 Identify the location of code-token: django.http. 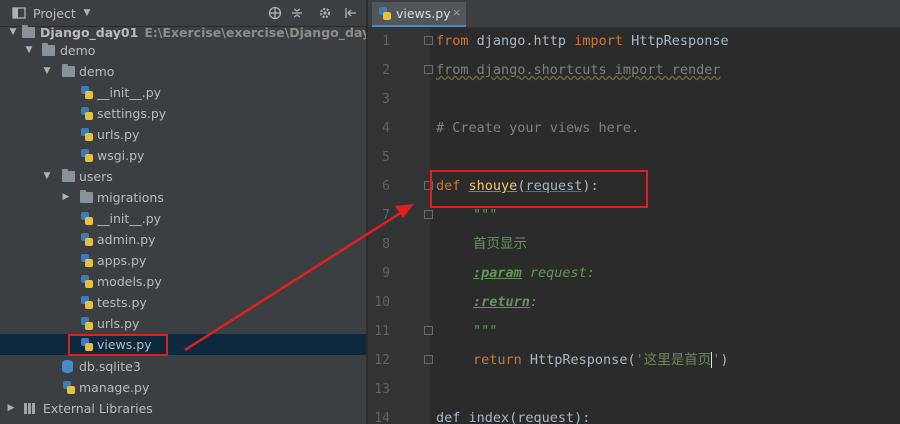
(521, 41).